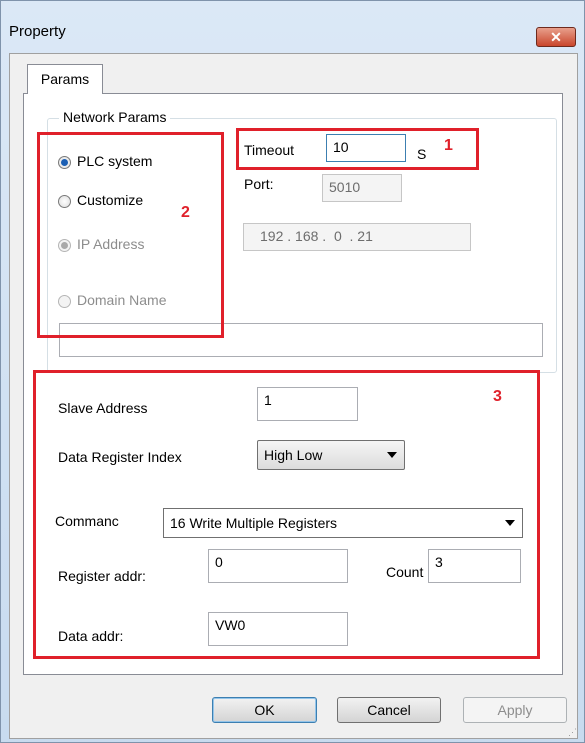 Image resolution: width=585 pixels, height=743 pixels. Describe the element at coordinates (362, 188) in the screenshot. I see `port-input: 5010` at that location.